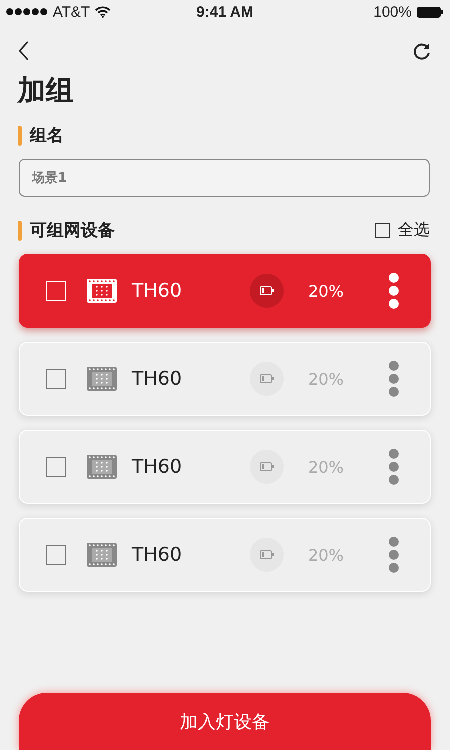 The image size is (450, 750). What do you see at coordinates (103, 12) in the screenshot?
I see `wifi-icon` at bounding box center [103, 12].